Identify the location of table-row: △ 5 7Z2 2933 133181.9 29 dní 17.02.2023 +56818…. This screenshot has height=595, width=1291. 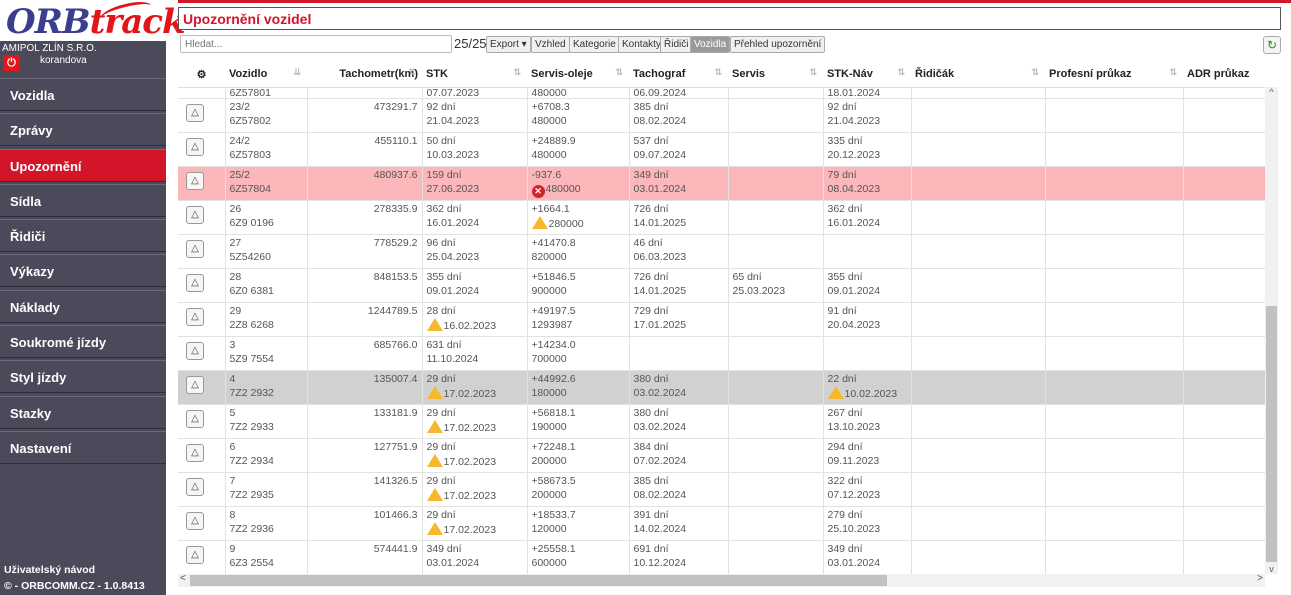
(721, 421).